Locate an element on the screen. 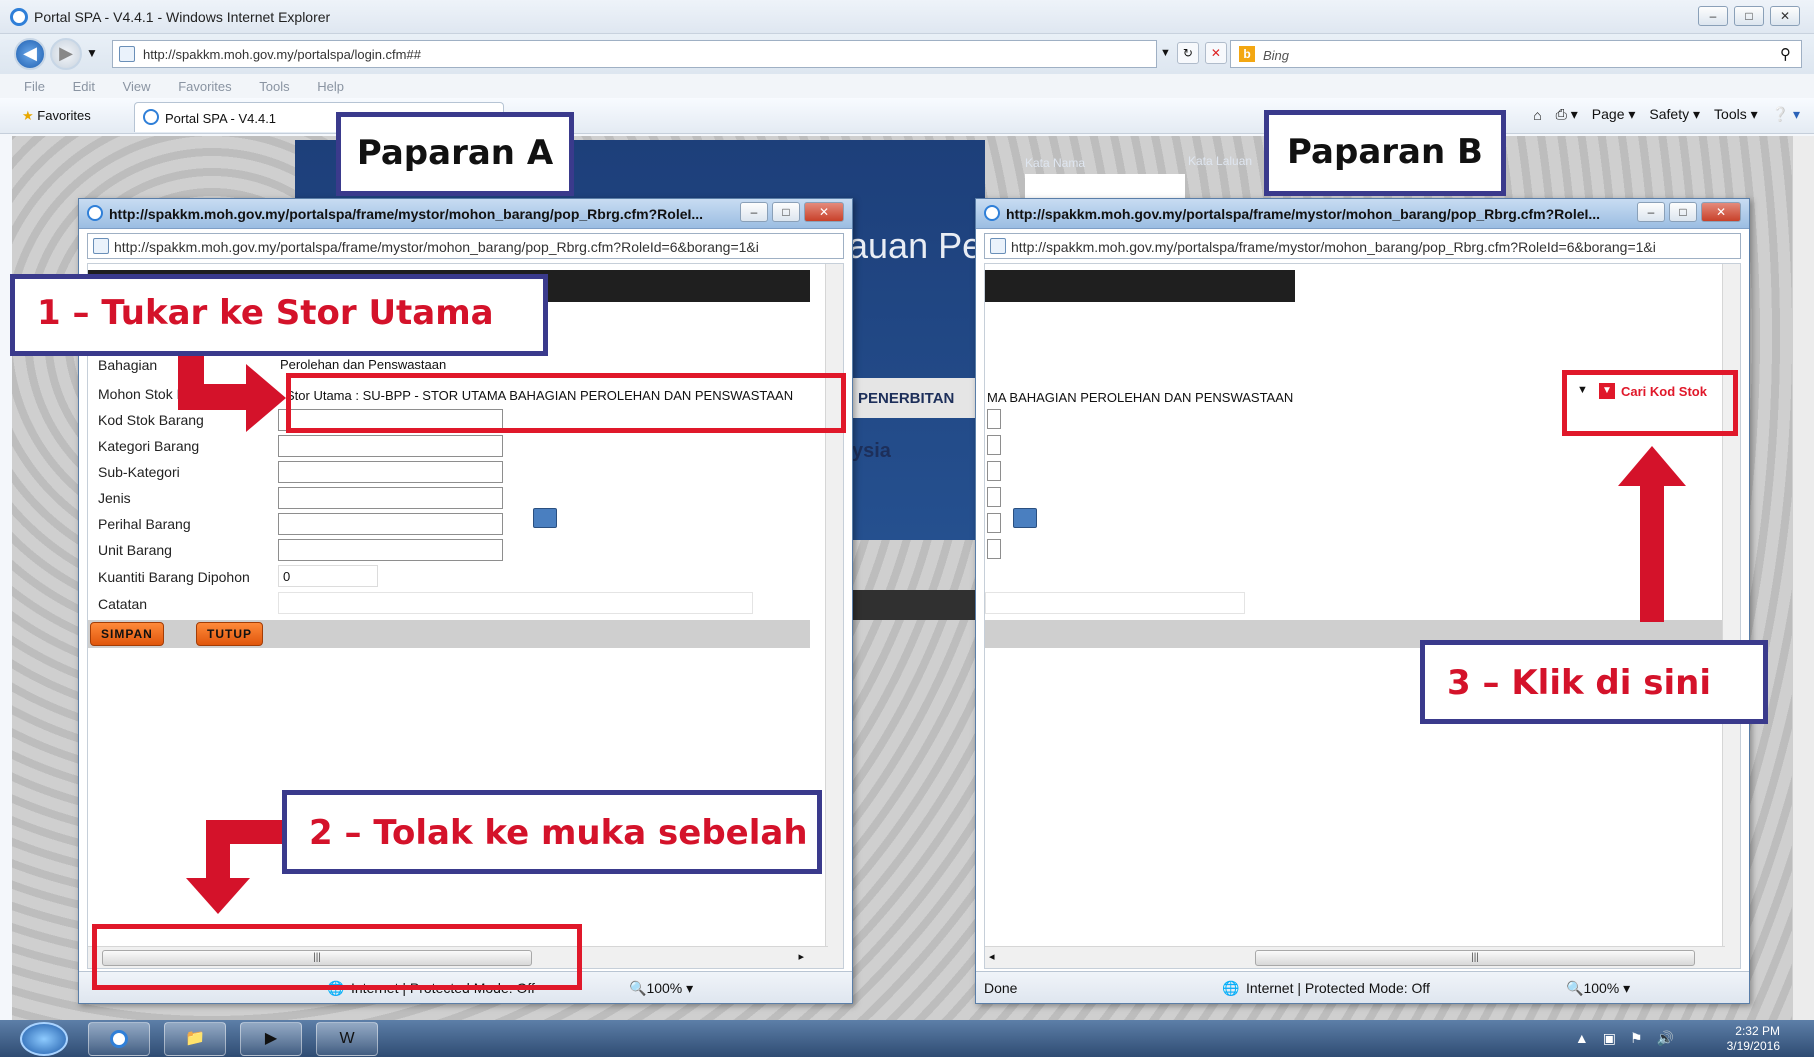  label-unit: Unit Barang is located at coordinates (135, 550).